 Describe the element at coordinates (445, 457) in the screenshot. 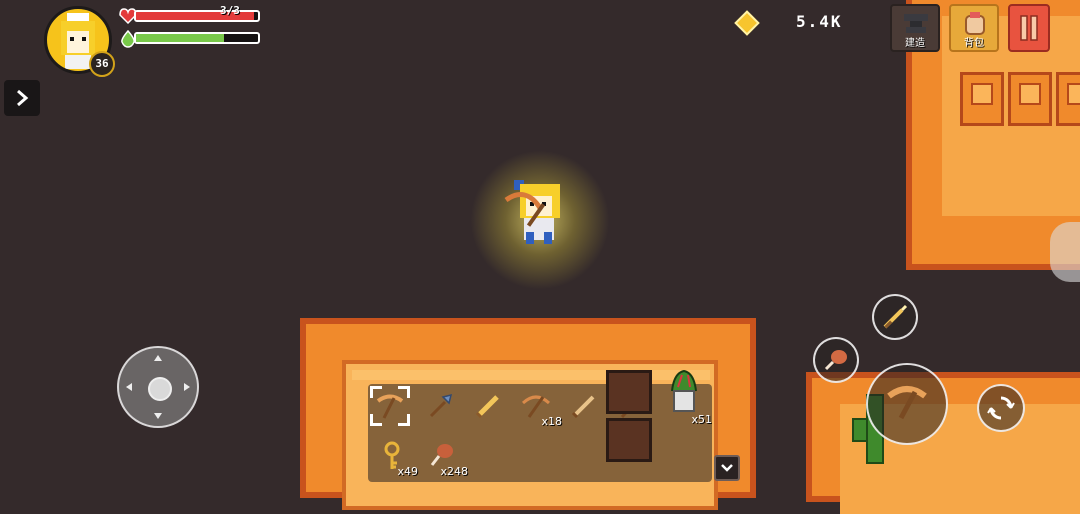

I see `hotbar-slot-meat: x248` at that location.